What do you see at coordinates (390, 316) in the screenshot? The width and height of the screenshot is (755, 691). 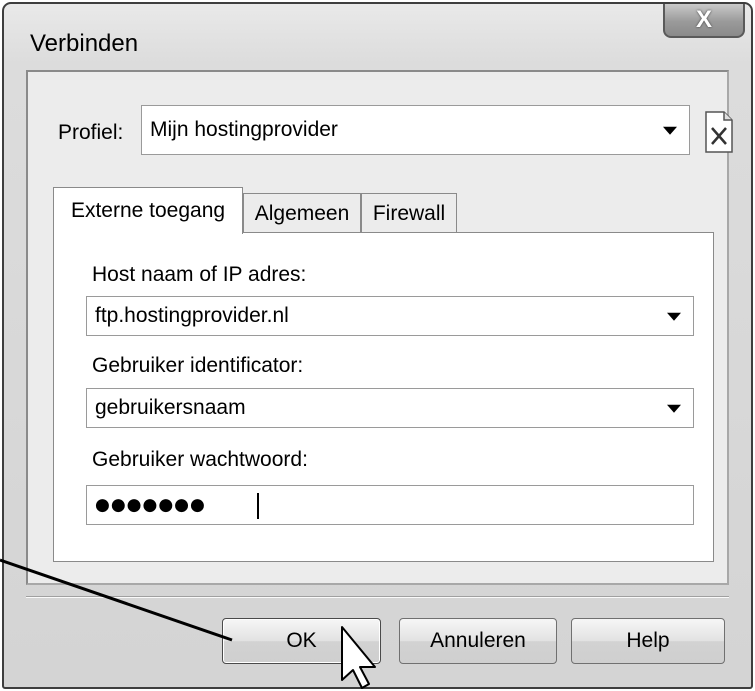 I see `host-select: ftp.hostingprovider.nl` at bounding box center [390, 316].